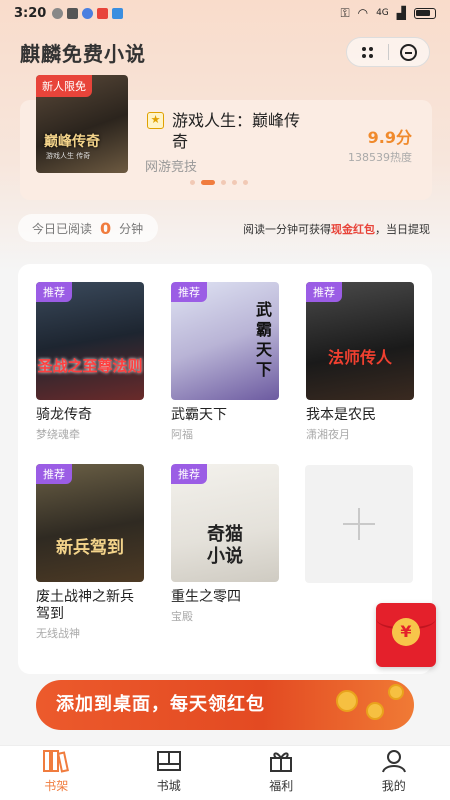  What do you see at coordinates (82, 124) in the screenshot?
I see `featured-book-cover: 新人限免 巅峰传奇 游戏人生 传奇` at bounding box center [82, 124].